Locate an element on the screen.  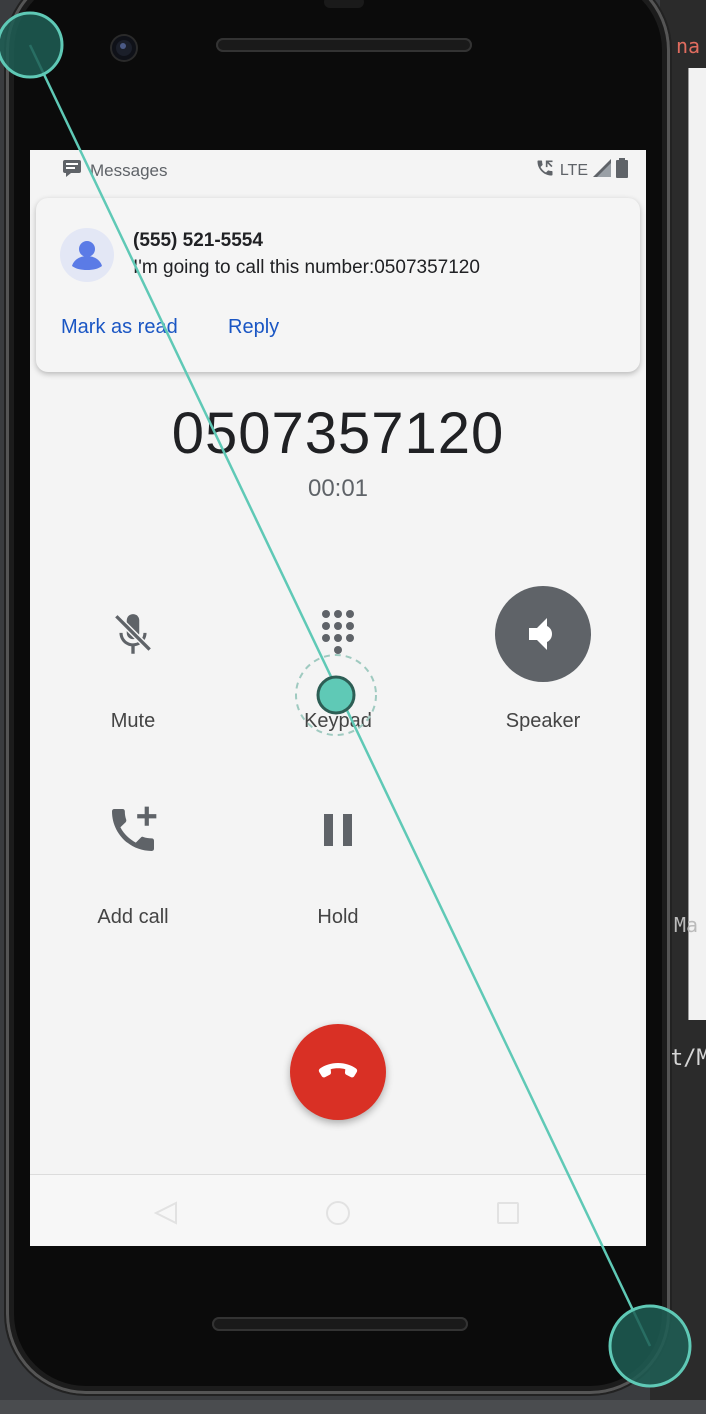
reply-button: Reply is located at coordinates (253, 327).